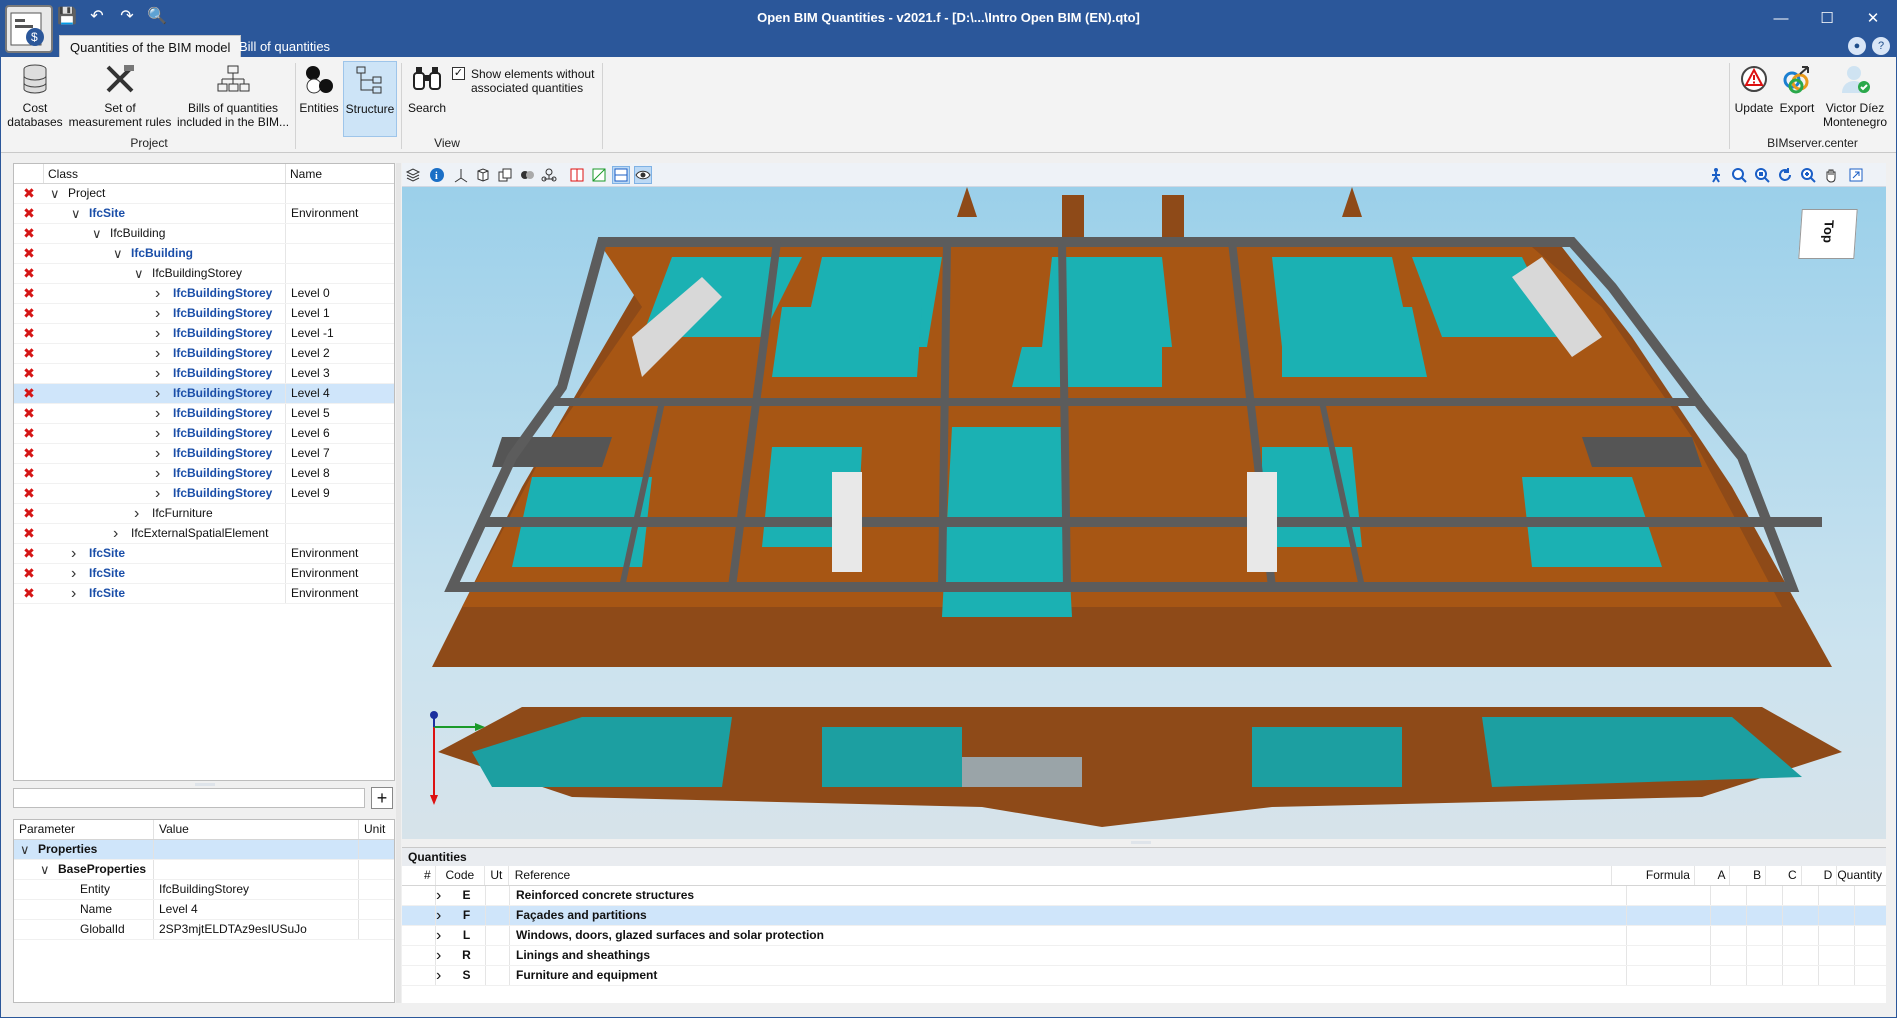 This screenshot has width=1897, height=1018. What do you see at coordinates (427, 88) in the screenshot?
I see `search-button: Search` at bounding box center [427, 88].